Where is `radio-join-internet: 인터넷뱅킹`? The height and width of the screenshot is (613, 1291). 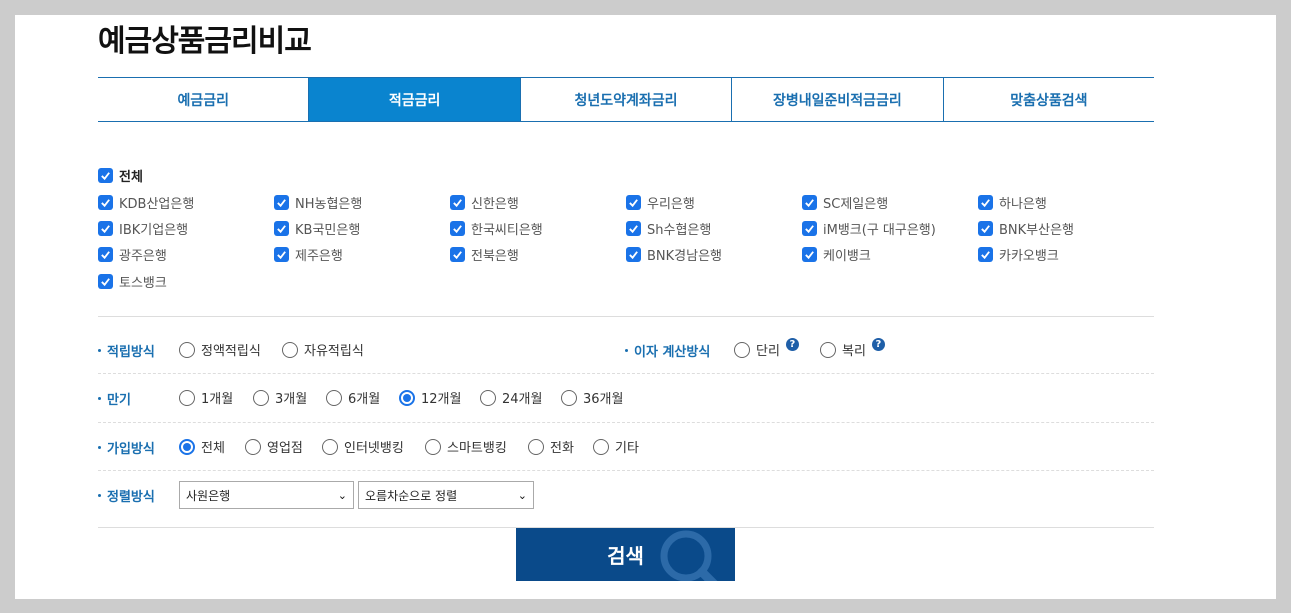 radio-join-internet: 인터넷뱅킹 is located at coordinates (363, 446).